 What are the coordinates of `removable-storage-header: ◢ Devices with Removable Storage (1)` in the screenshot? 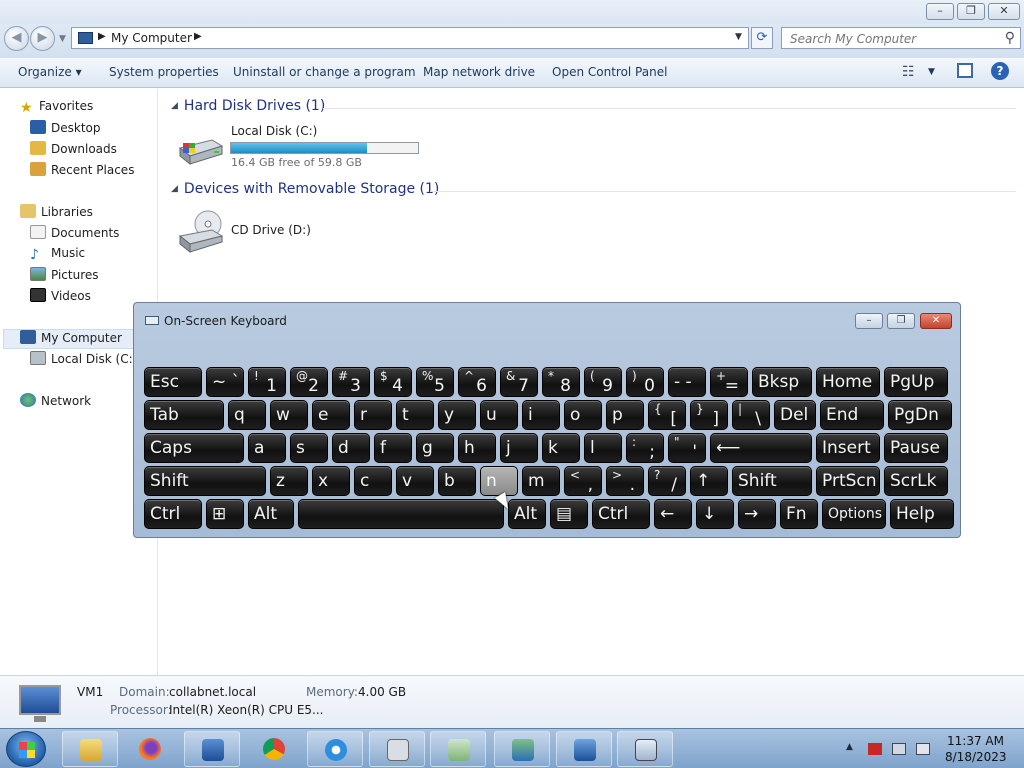 It's located at (305, 189).